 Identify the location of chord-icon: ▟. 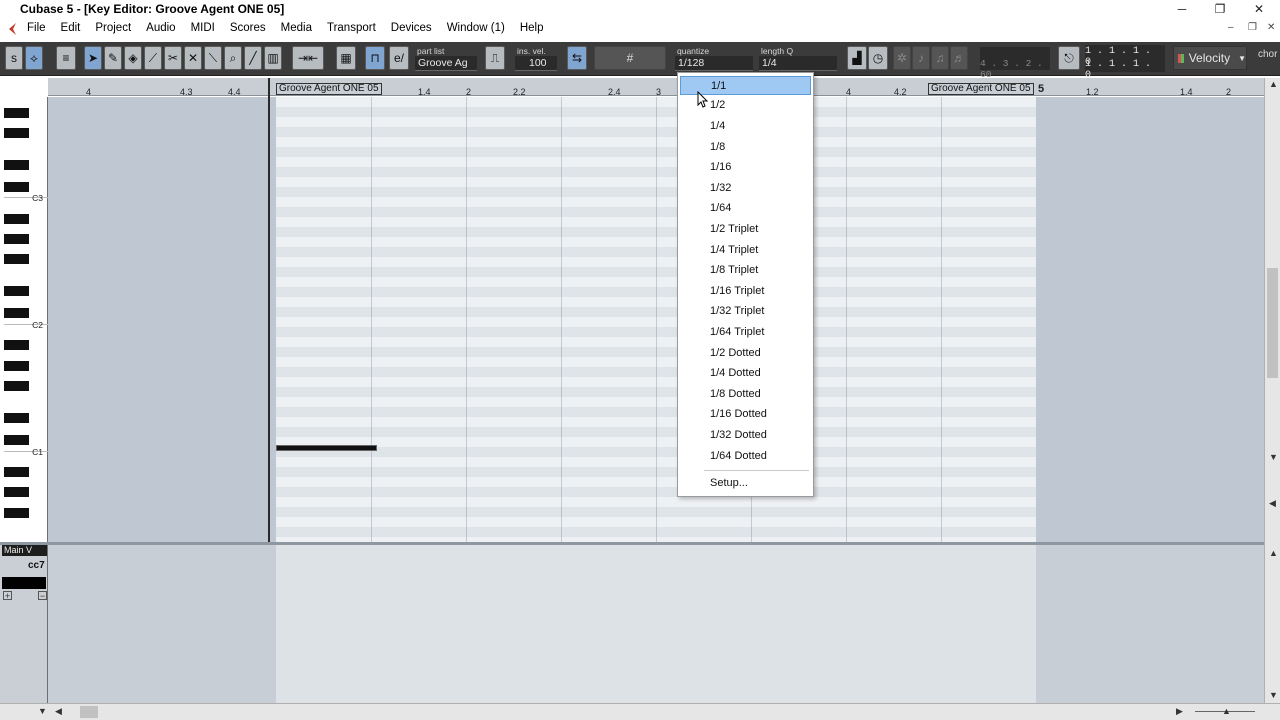
(857, 58).